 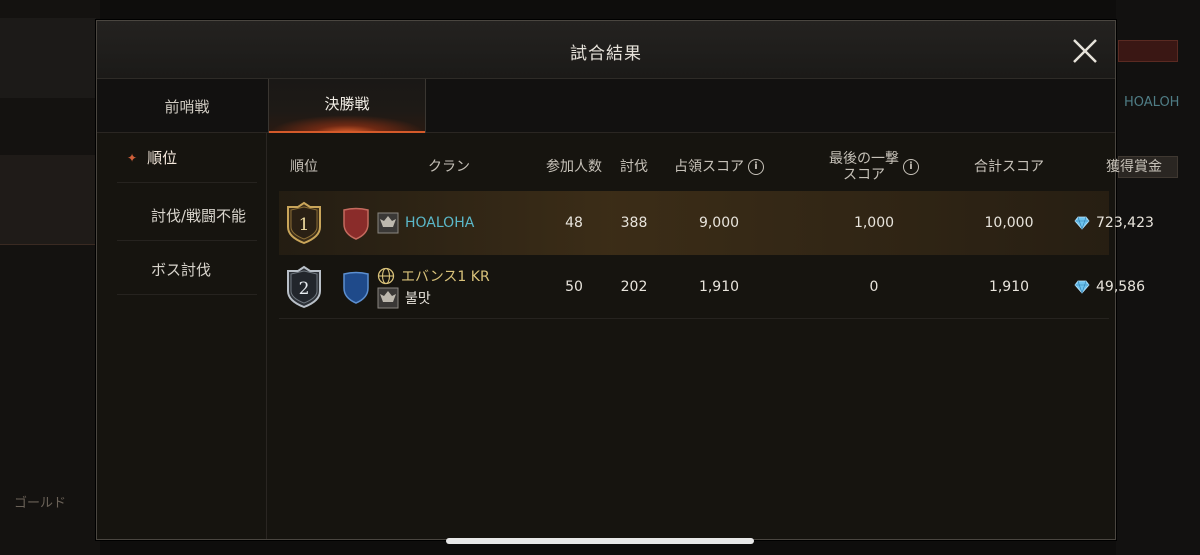 I want to click on side-item-label: 順位, so click(x=162, y=158).